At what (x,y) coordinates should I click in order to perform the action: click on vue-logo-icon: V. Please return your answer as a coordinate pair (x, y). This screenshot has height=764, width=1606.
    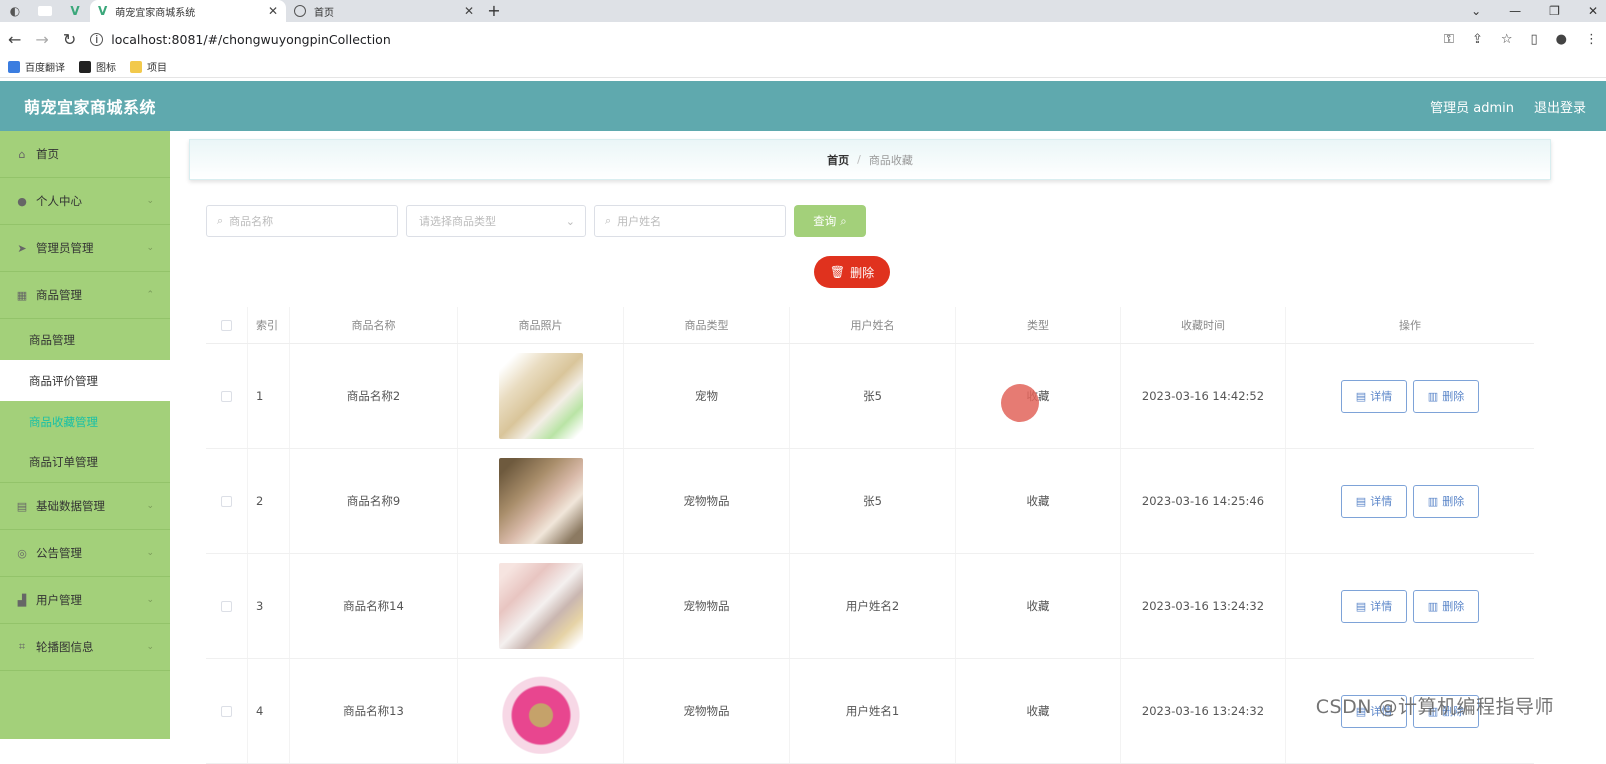
    Looking at the image, I should click on (103, 11).